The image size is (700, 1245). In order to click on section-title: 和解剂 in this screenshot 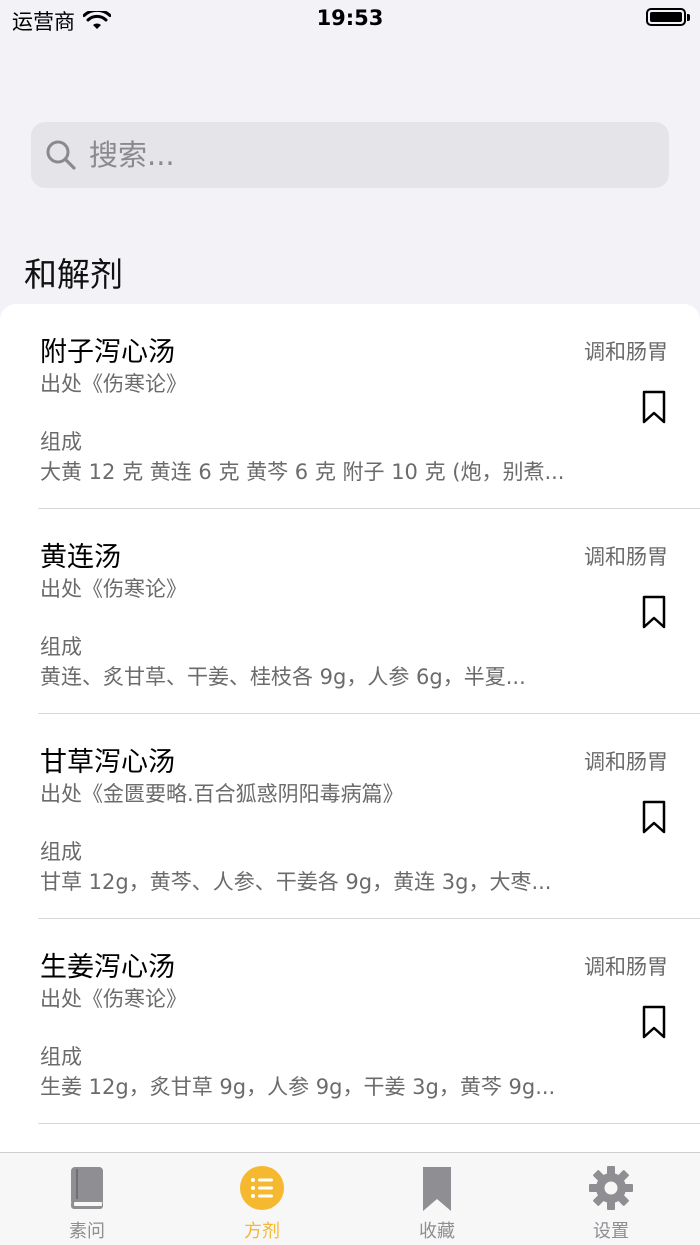, I will do `click(73, 274)`.